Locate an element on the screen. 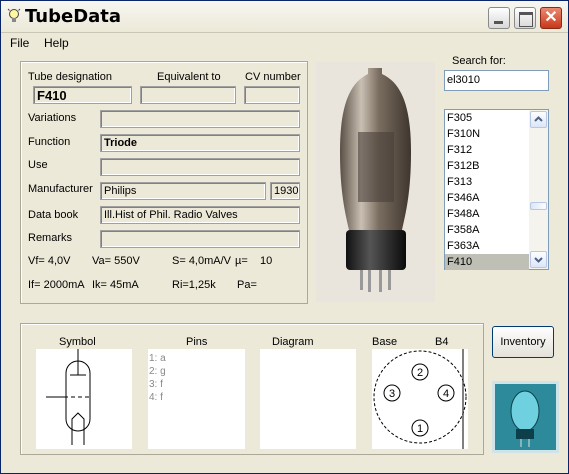 The height and width of the screenshot is (474, 569). base-label: Base is located at coordinates (385, 342).